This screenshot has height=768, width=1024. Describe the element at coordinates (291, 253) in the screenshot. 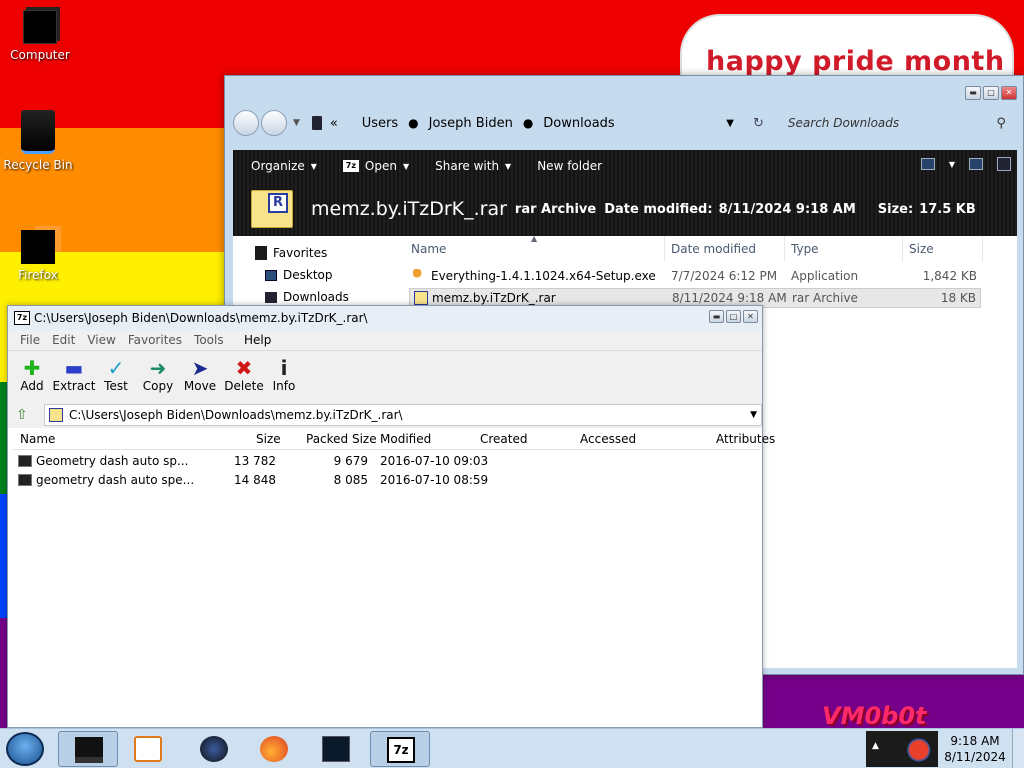

I see `nav-item-favorites: Favorites` at that location.